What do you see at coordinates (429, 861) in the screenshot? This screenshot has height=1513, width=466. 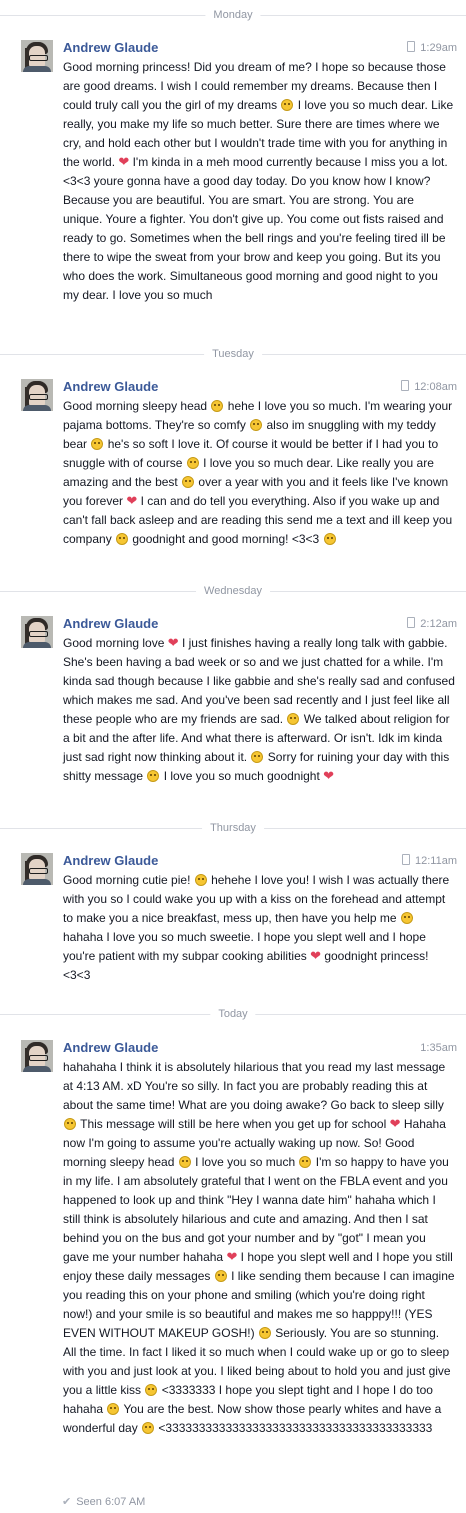 I see `message-time: 12:11am` at bounding box center [429, 861].